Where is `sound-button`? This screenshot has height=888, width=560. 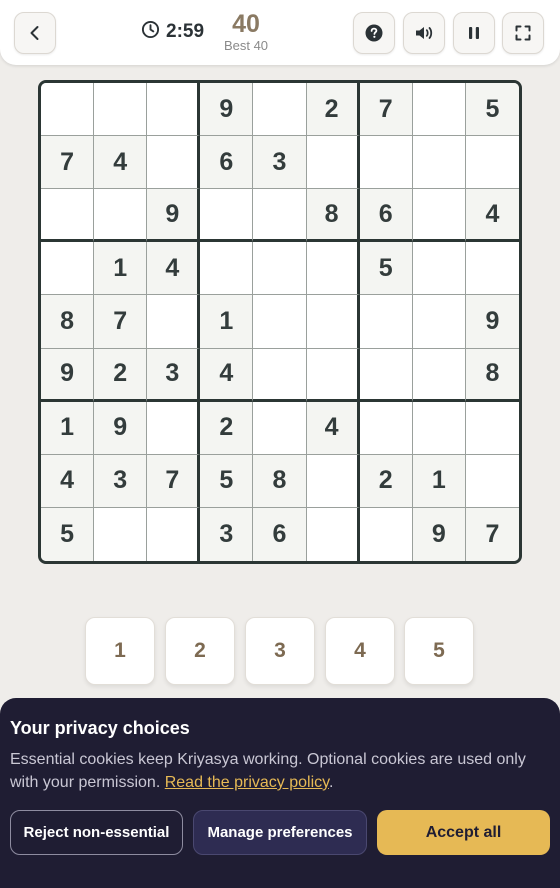
sound-button is located at coordinates (424, 33).